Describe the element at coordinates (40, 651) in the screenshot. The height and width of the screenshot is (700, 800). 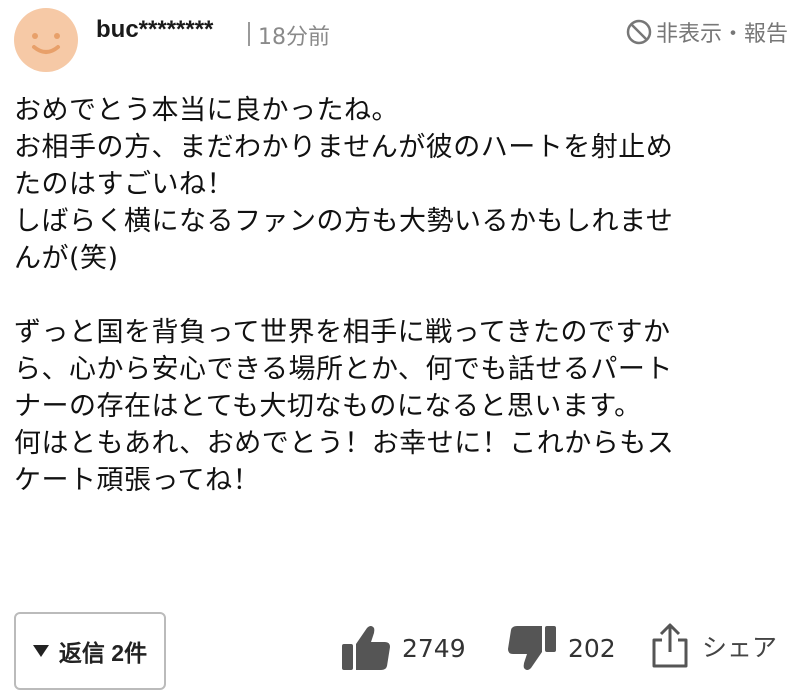
I see `triangle-down-icon` at that location.